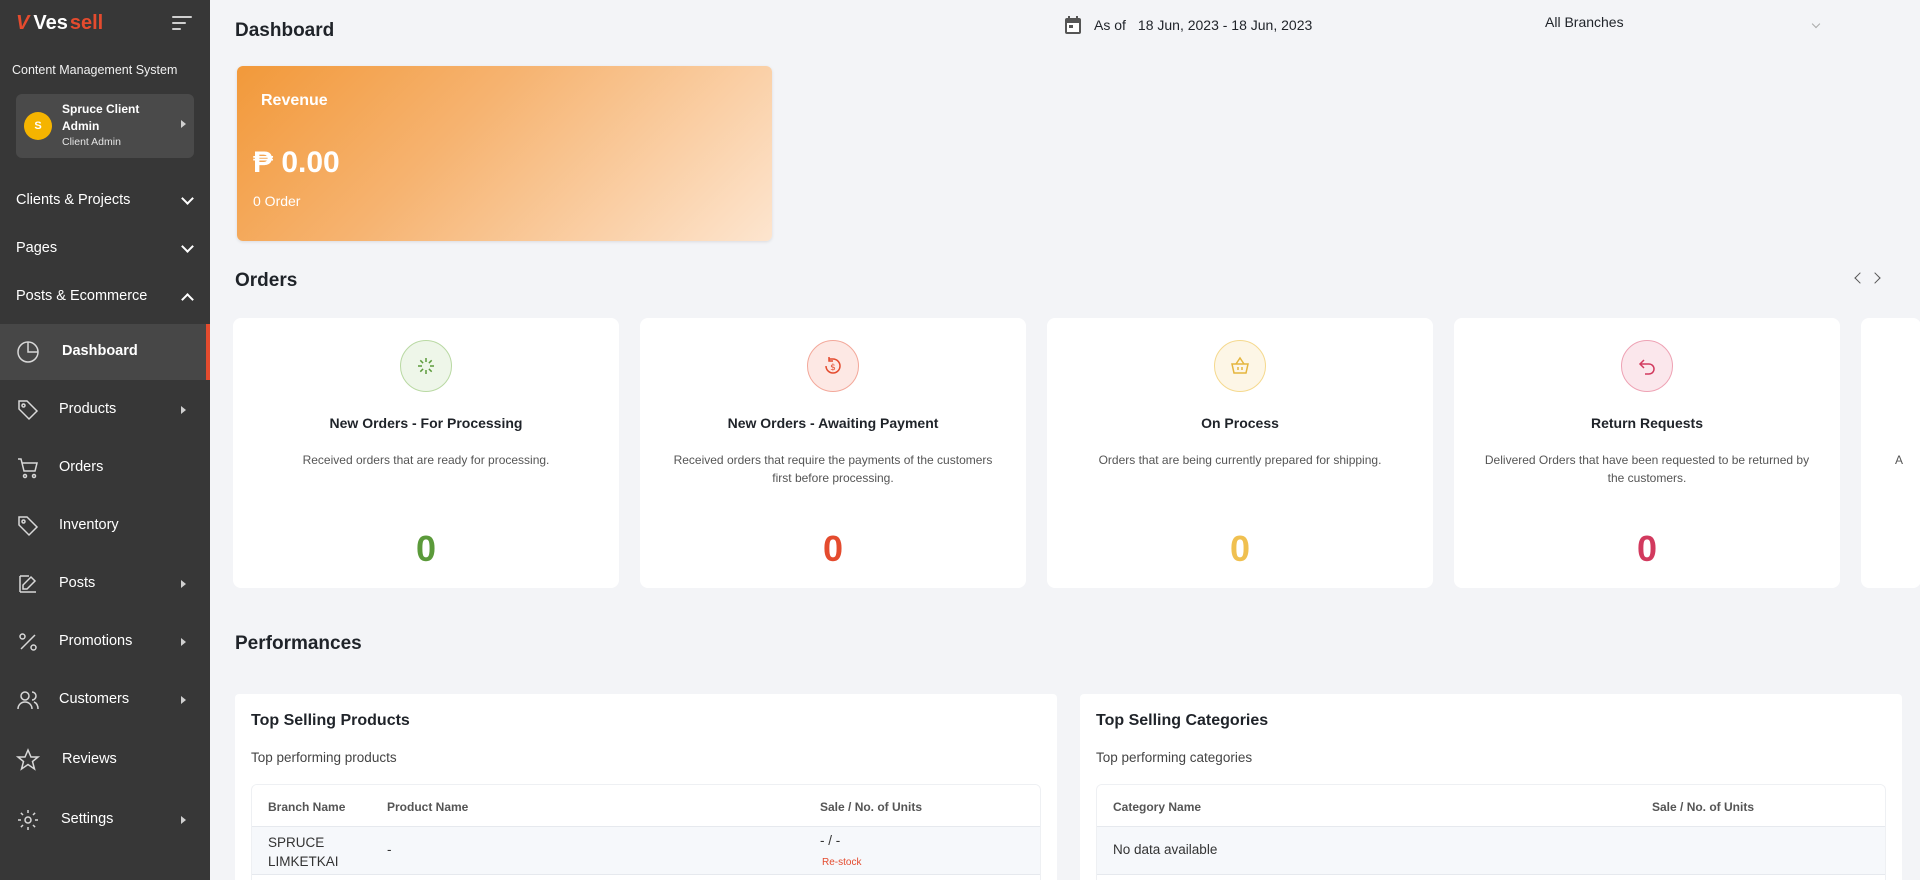 The image size is (1920, 880). Describe the element at coordinates (833, 423) in the screenshot. I see `order-card-title: New Orders - Awaiting Payment` at that location.